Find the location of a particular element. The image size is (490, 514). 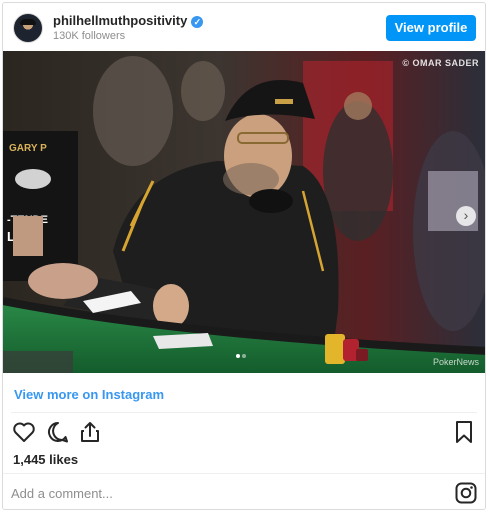

action-bar is located at coordinates (244, 432).